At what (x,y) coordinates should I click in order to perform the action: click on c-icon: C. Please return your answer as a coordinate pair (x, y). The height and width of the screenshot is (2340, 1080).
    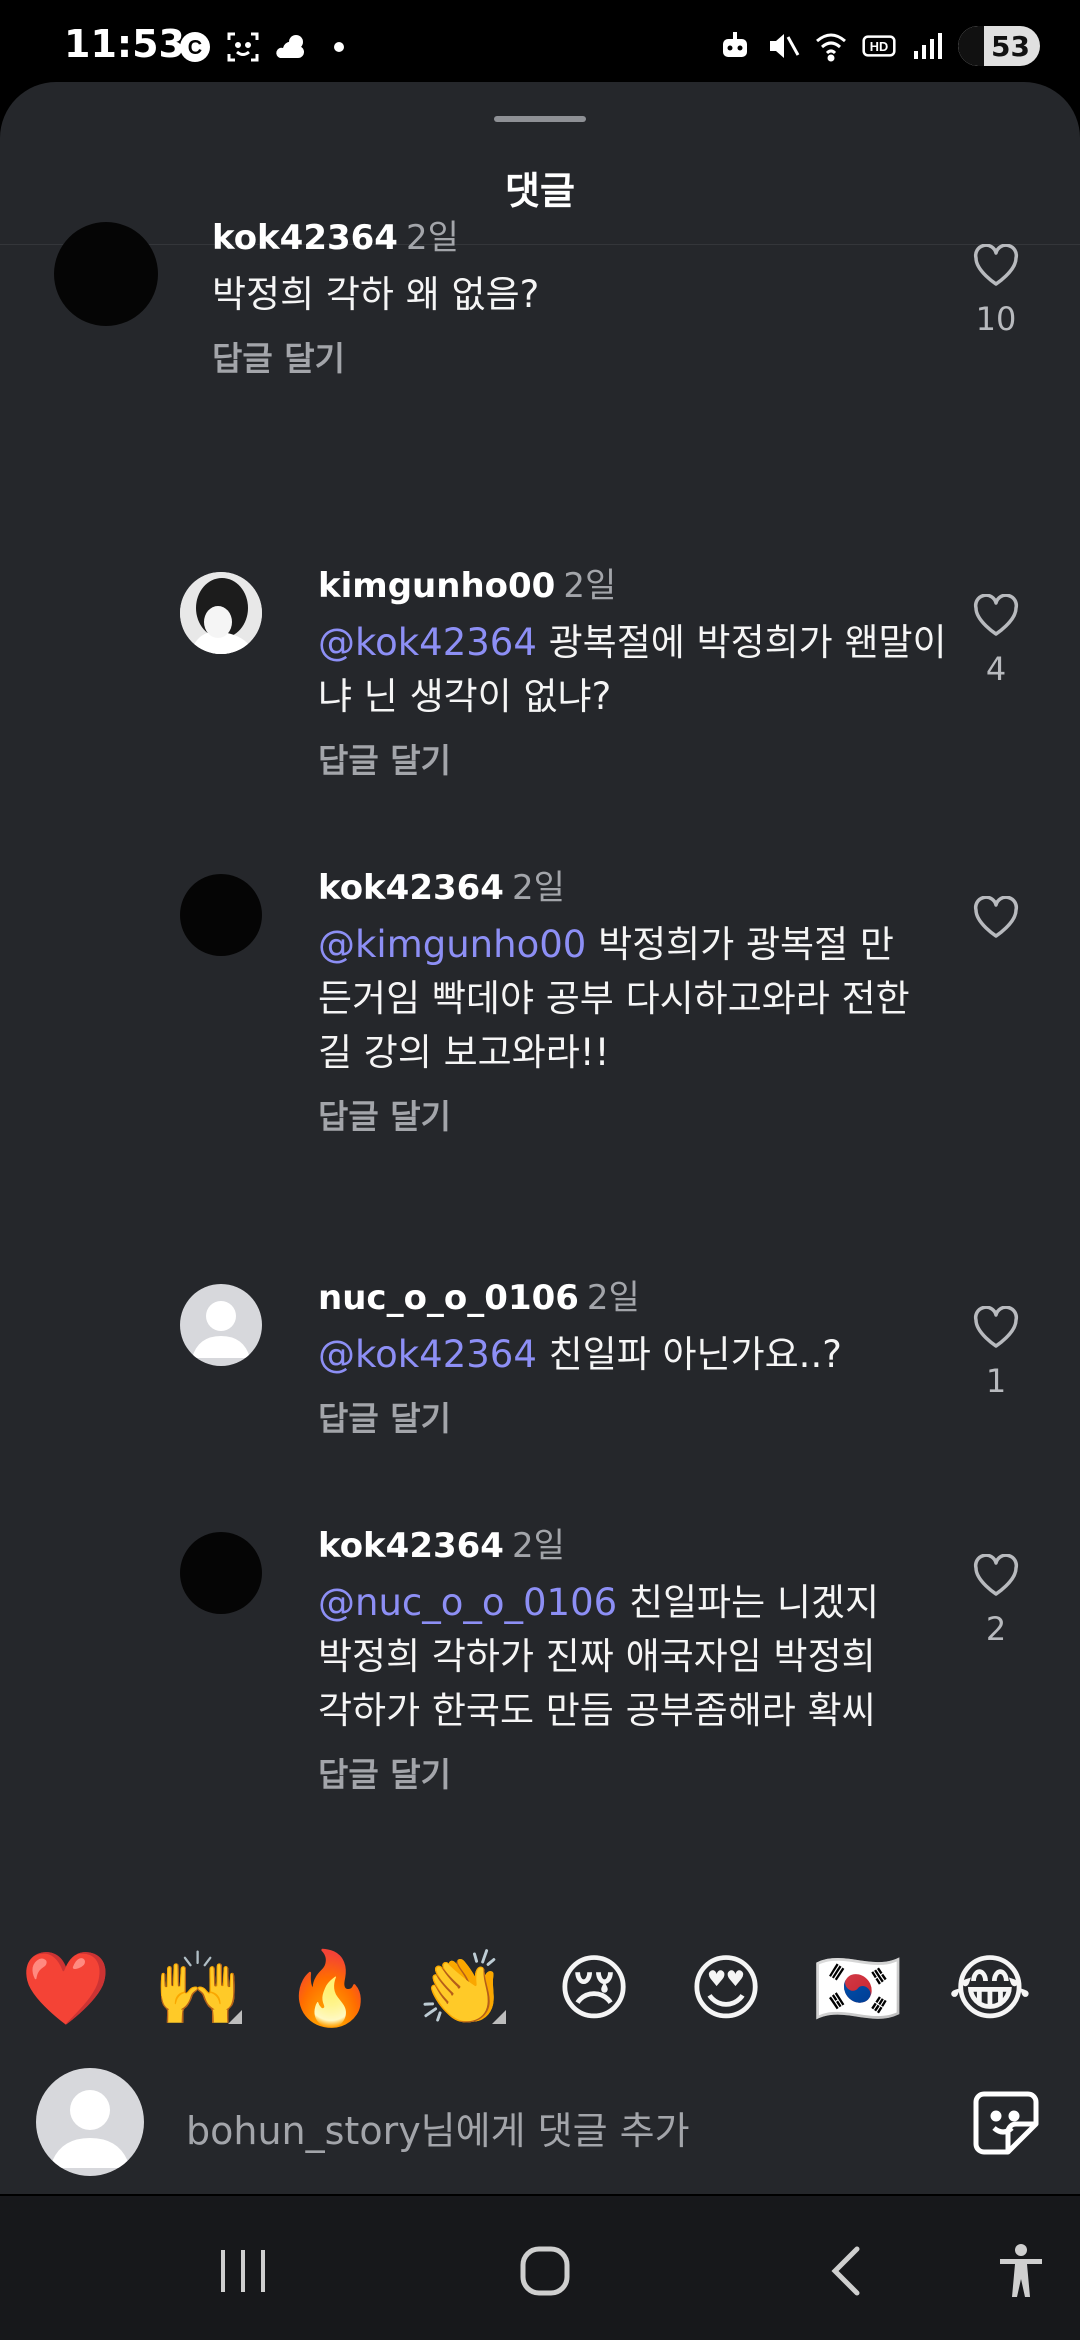
    Looking at the image, I should click on (195, 47).